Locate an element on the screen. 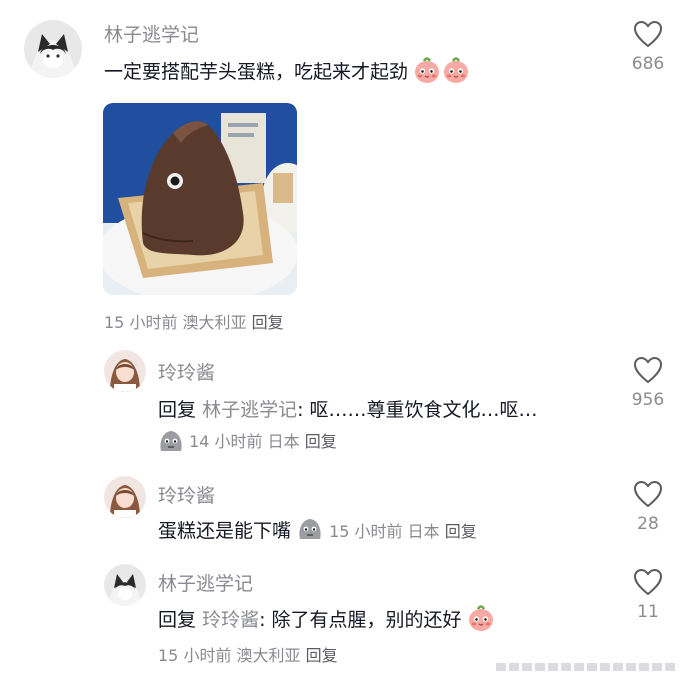  like-count: 28 is located at coordinates (648, 524).